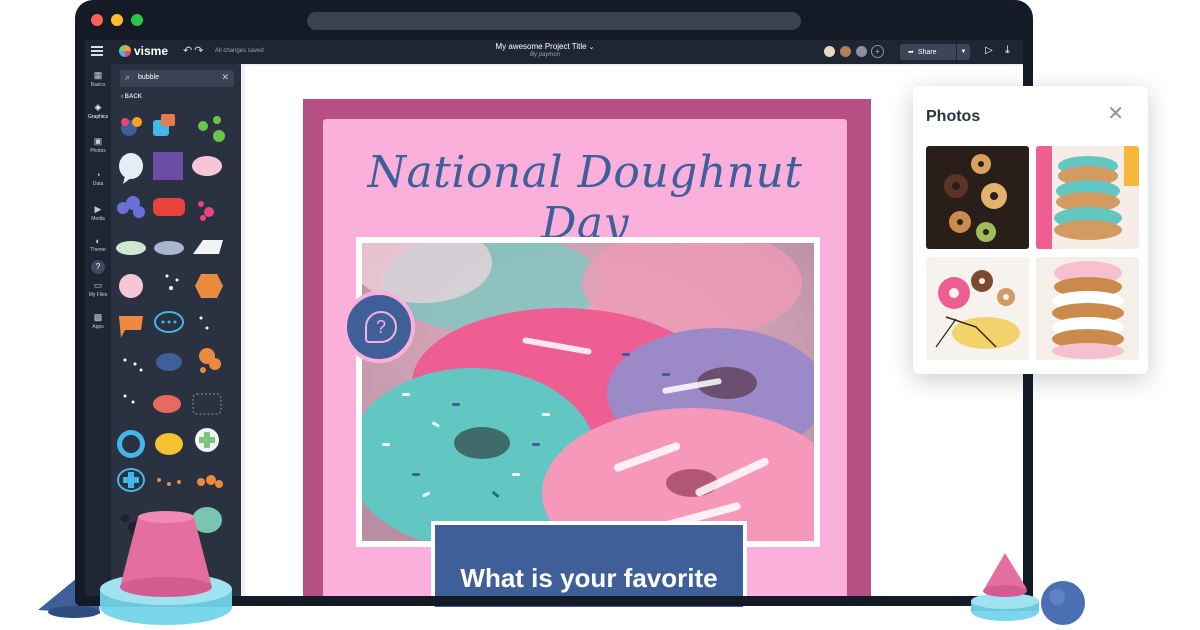  Describe the element at coordinates (989, 50) in the screenshot. I see `play-icon: ▷` at that location.